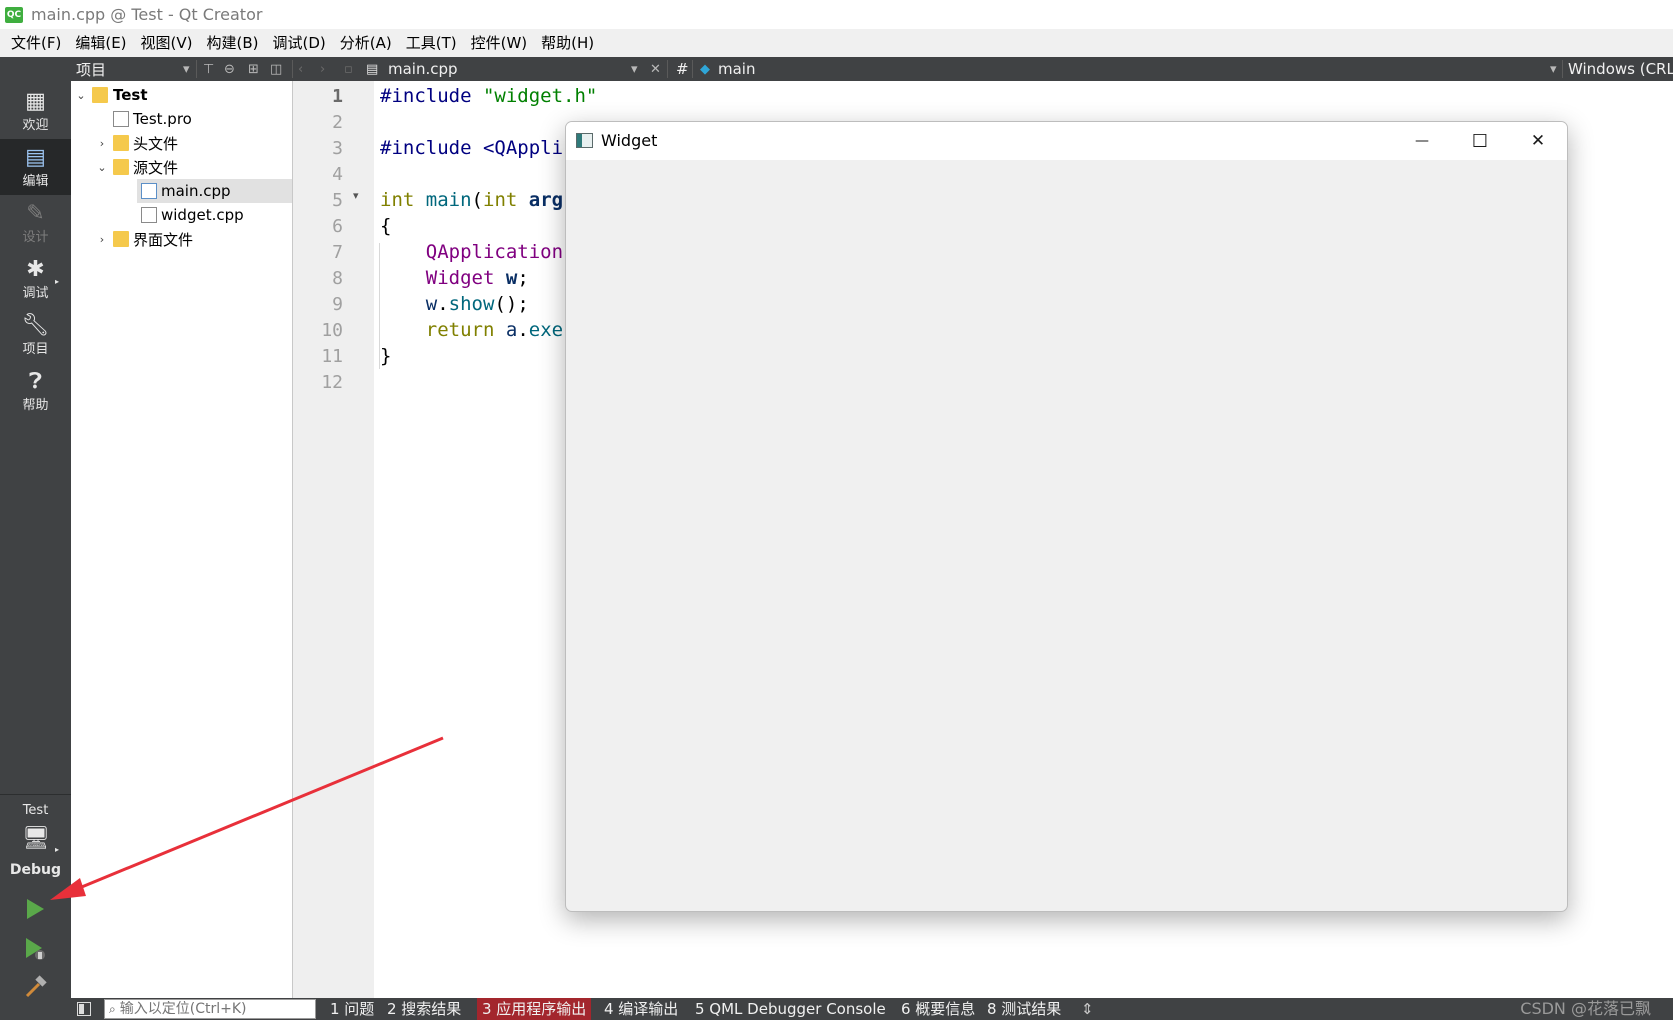  I want to click on bug-icon: ✱, so click(35, 269).